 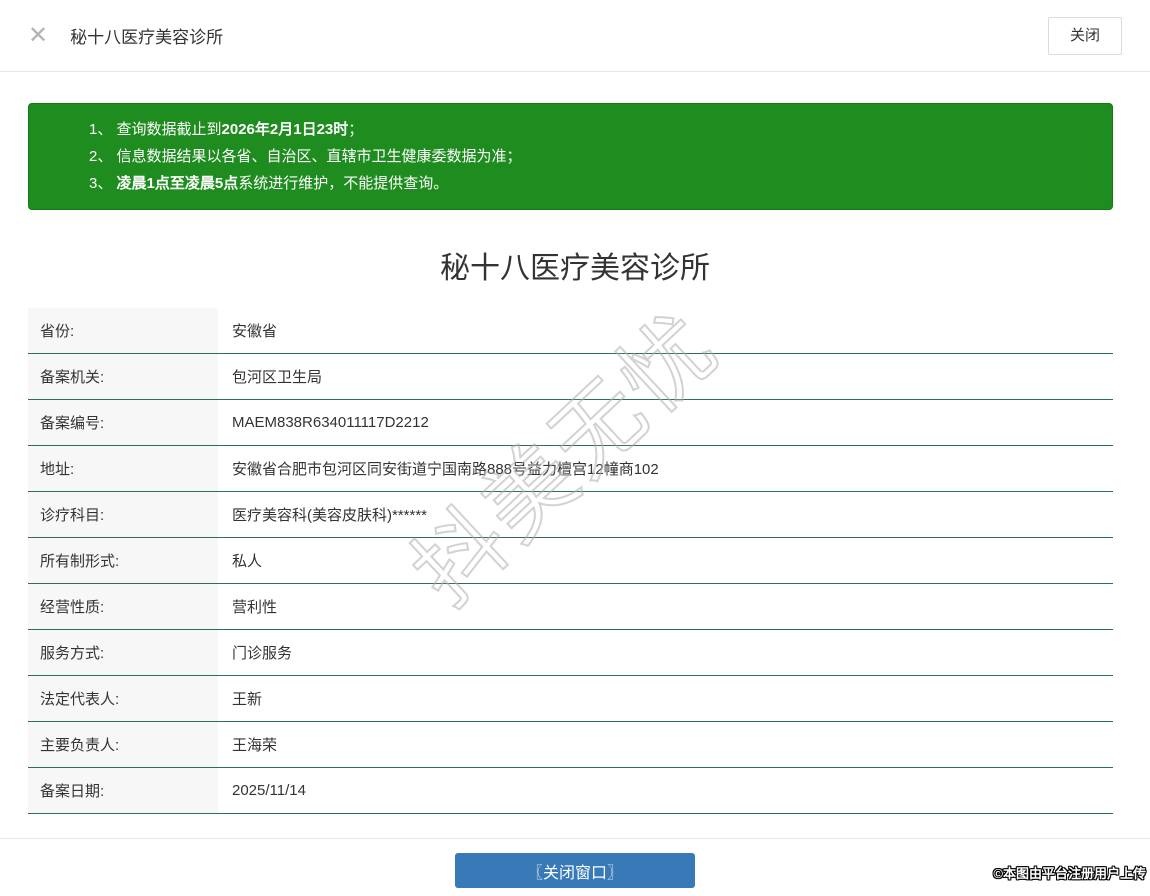 What do you see at coordinates (255, 331) in the screenshot?
I see `field-value: 安徽省` at bounding box center [255, 331].